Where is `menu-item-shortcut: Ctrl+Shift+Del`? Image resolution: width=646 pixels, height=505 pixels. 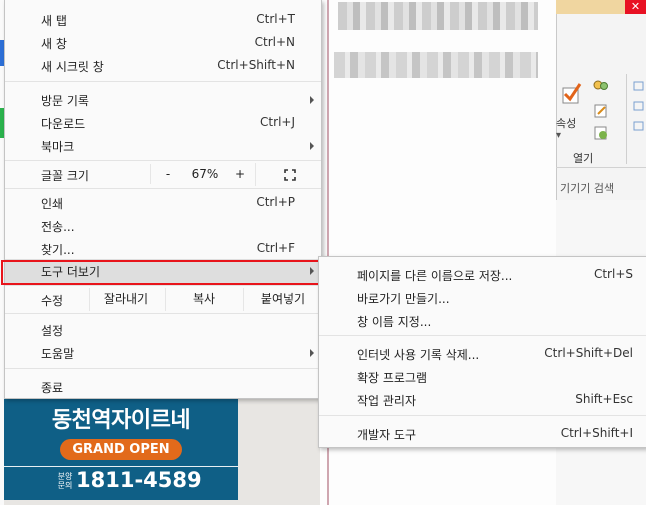 menu-item-shortcut: Ctrl+Shift+Del is located at coordinates (588, 353).